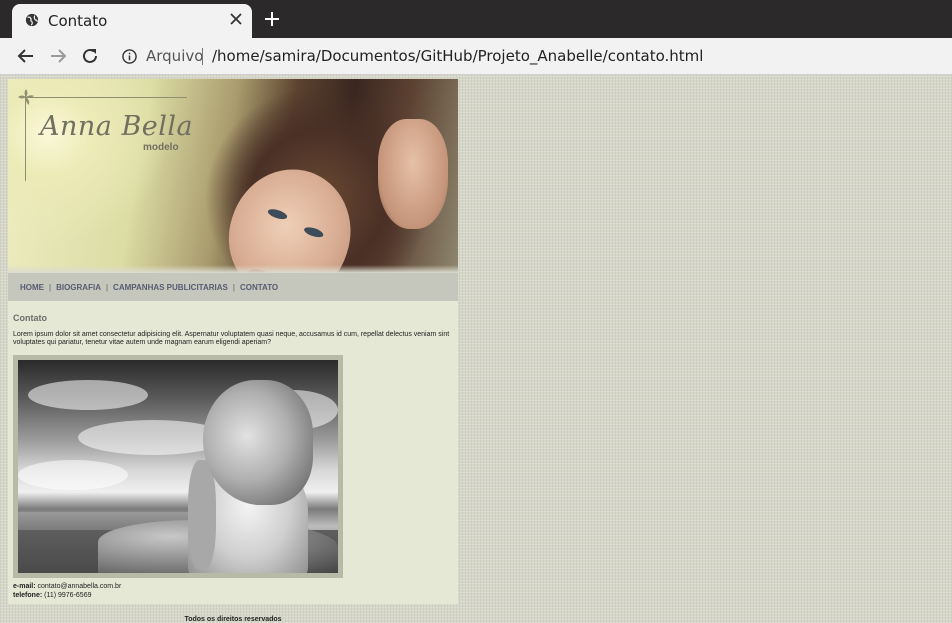 The image size is (952, 623). What do you see at coordinates (132, 21) in the screenshot?
I see `tab-contato: Contato` at bounding box center [132, 21].